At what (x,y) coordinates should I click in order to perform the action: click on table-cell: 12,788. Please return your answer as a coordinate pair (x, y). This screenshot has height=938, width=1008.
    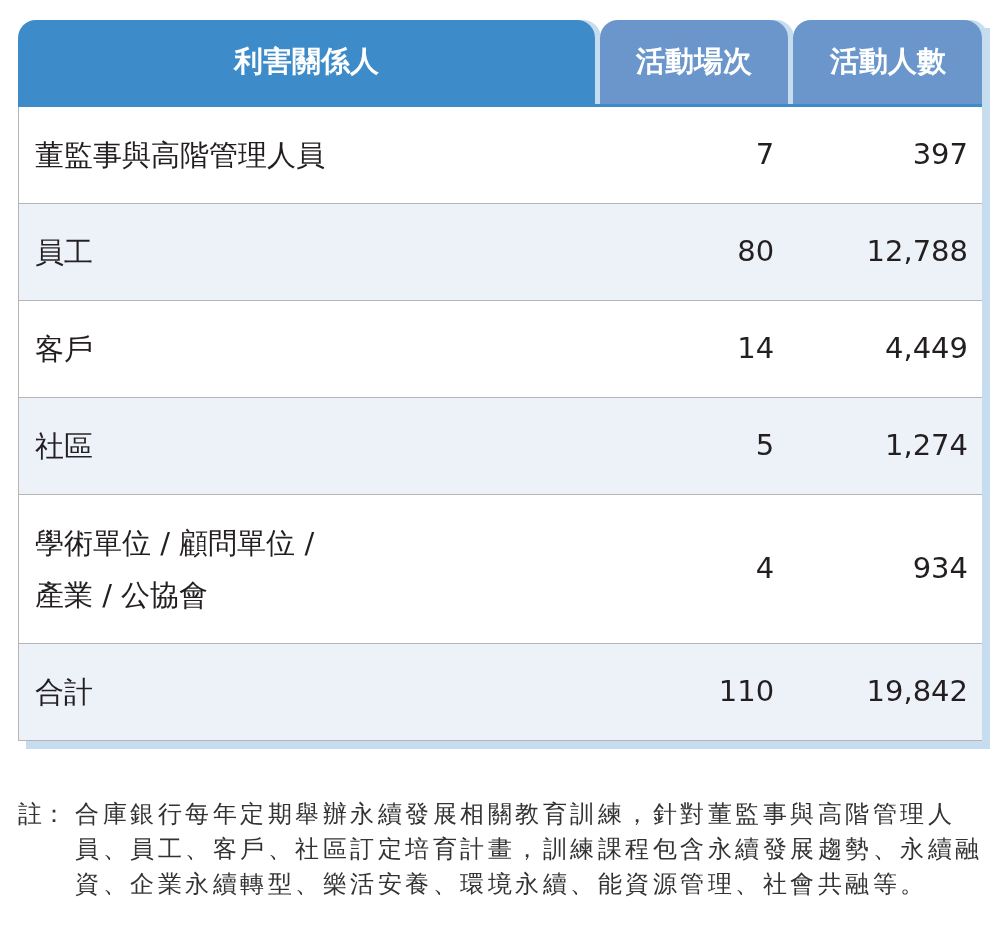
    Looking at the image, I should click on (917, 251).